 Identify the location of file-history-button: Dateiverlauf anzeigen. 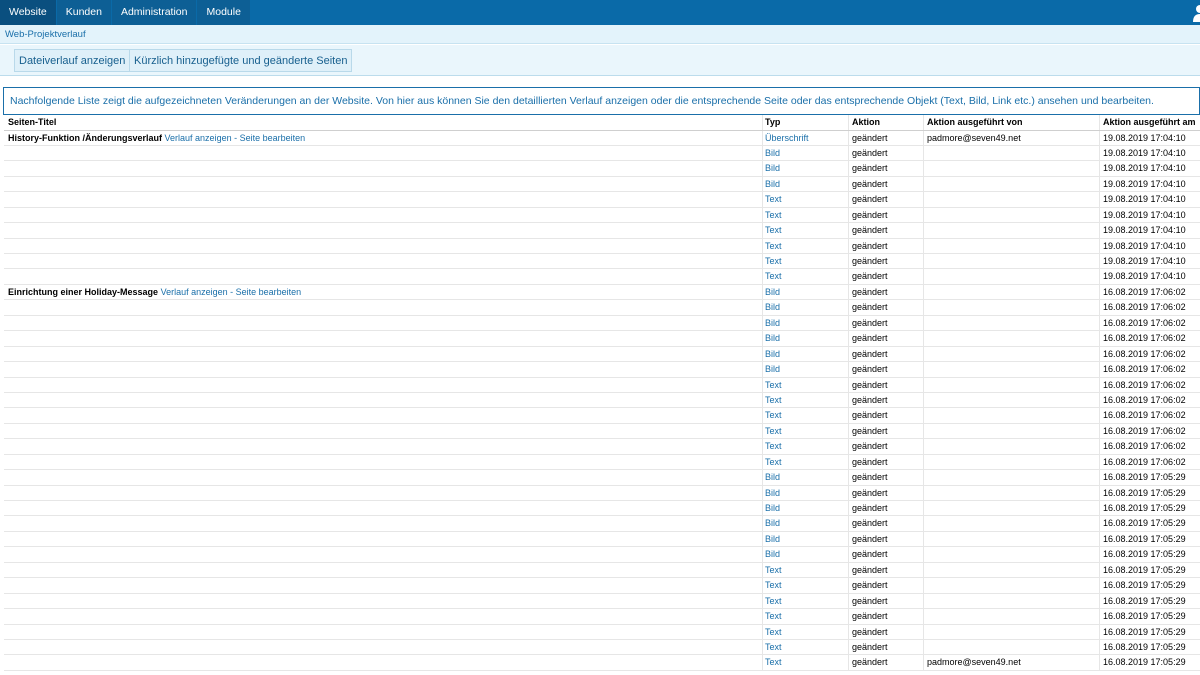
(72, 60).